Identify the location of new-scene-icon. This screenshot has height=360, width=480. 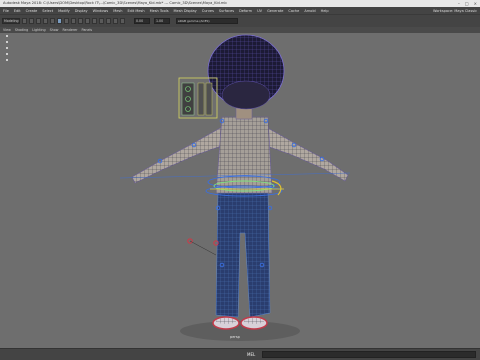
(24, 21).